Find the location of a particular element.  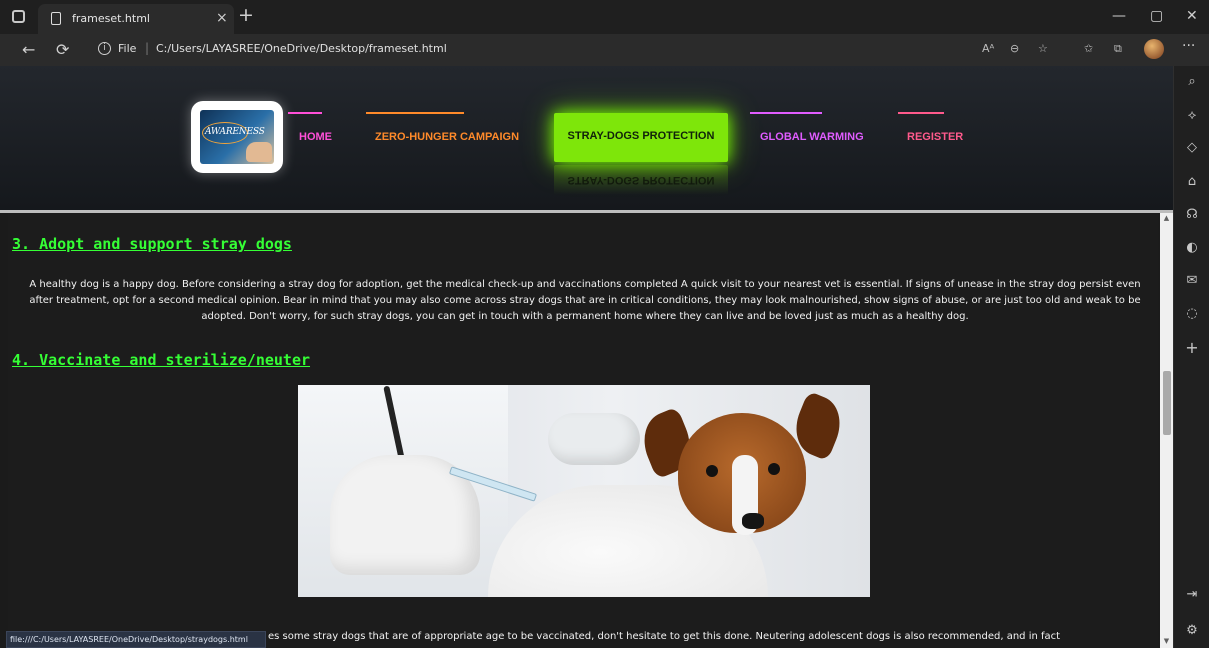

more-menu-button: ··· is located at coordinates (1188, 46).